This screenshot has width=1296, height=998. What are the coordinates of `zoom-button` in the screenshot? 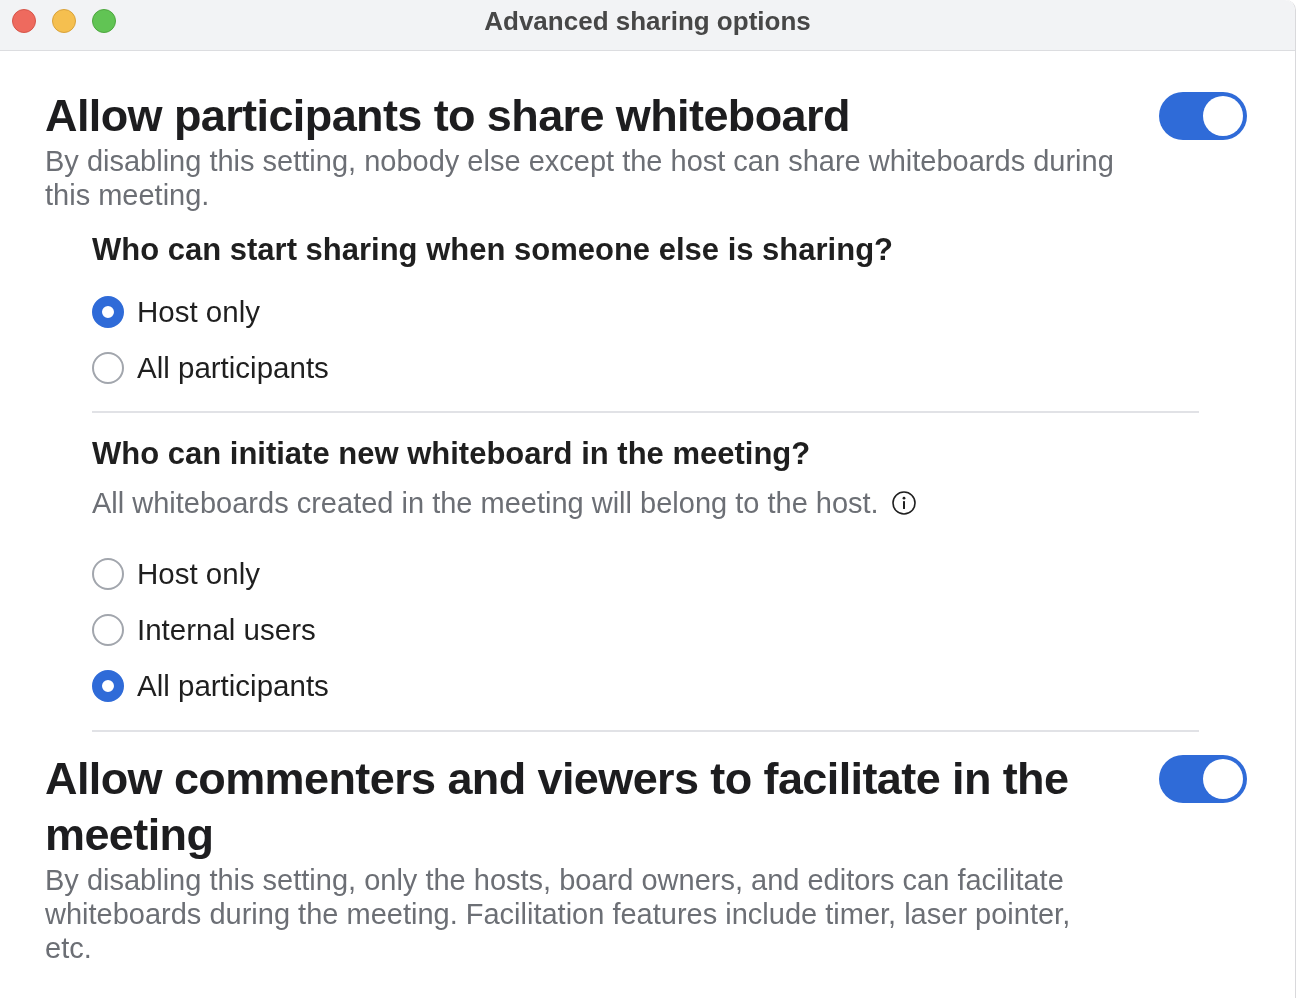 It's located at (104, 21).